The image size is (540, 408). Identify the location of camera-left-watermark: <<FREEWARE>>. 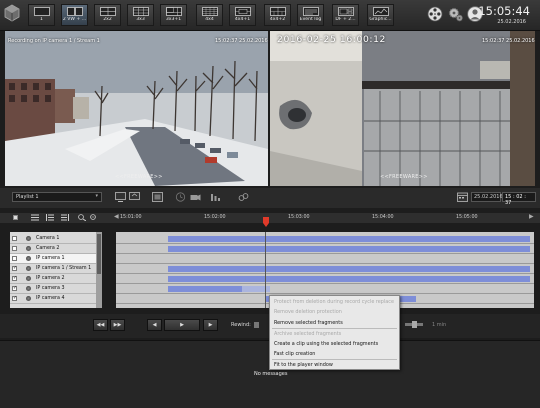
(139, 177).